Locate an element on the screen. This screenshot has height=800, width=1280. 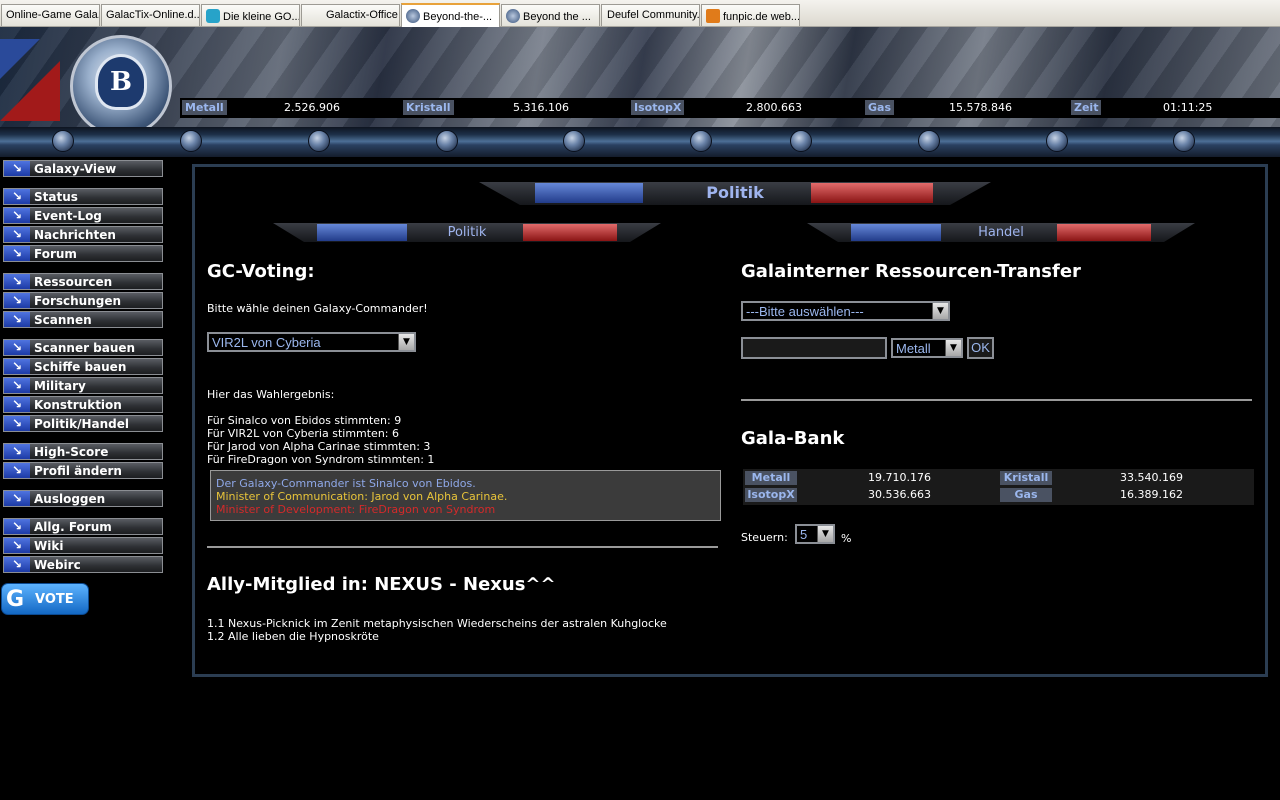
sidebar-item-label: Galaxy-View is located at coordinates (75, 169).